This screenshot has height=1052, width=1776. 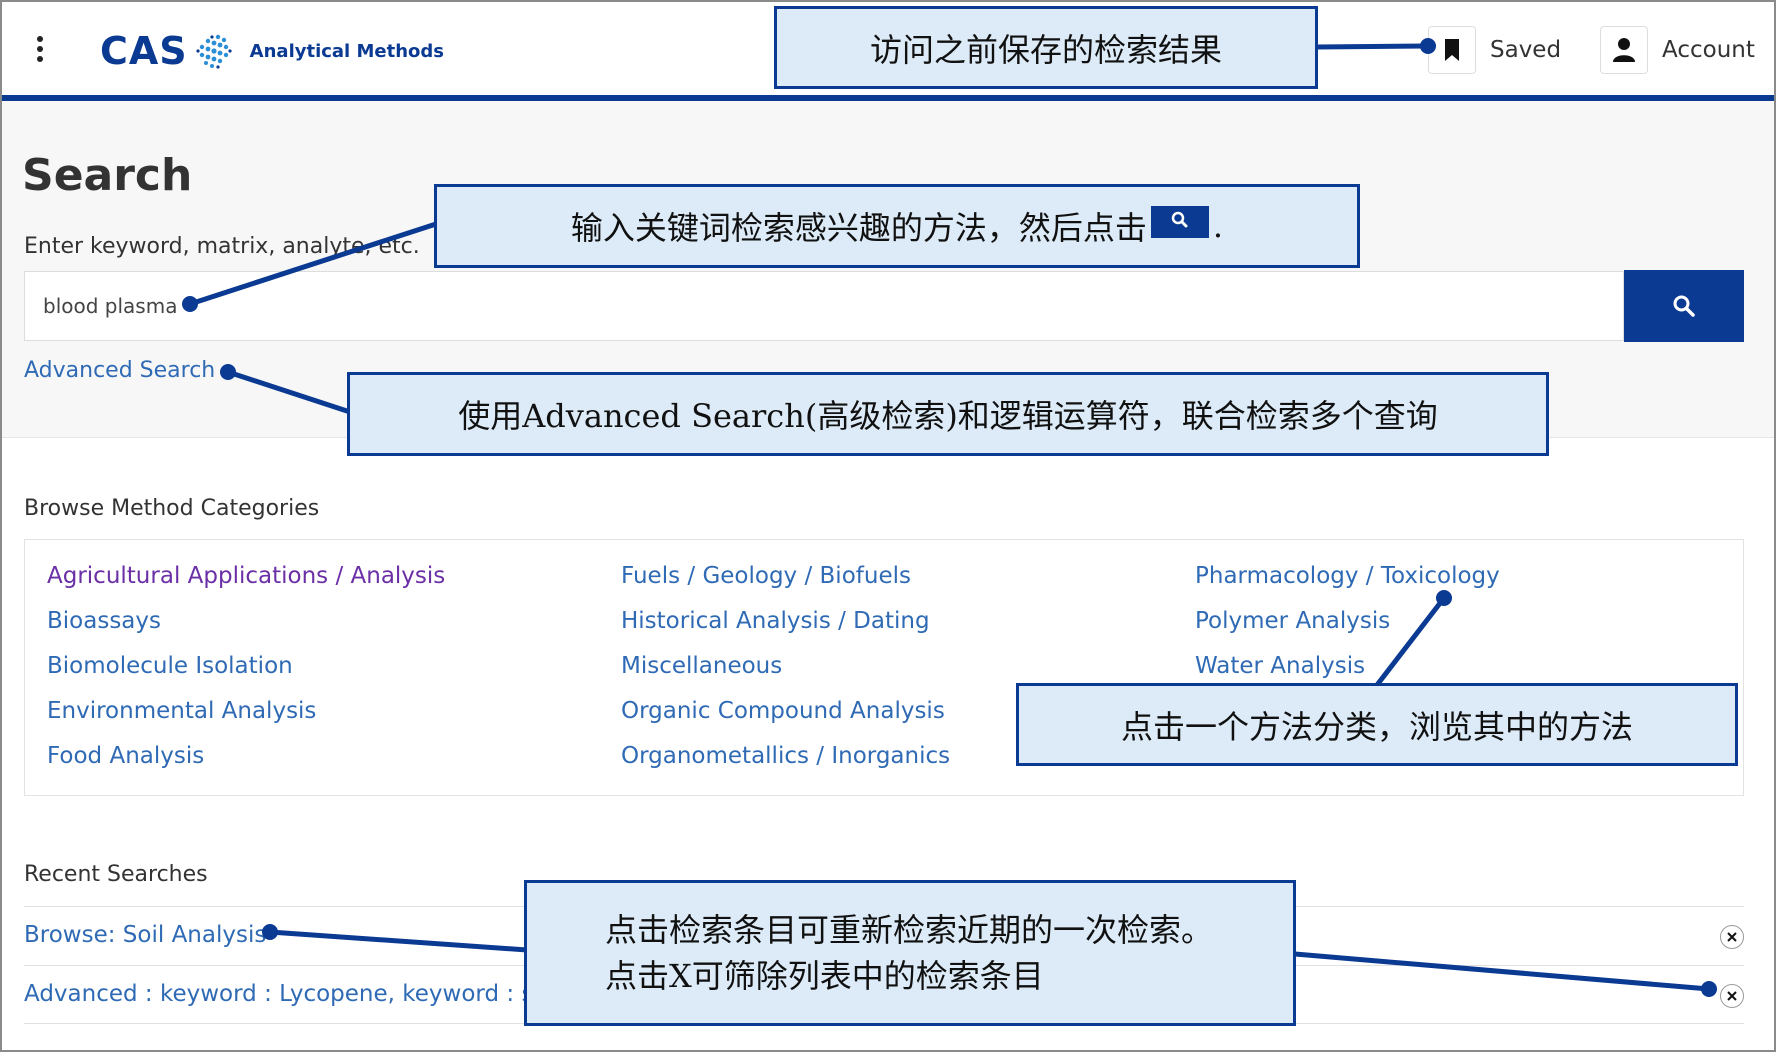 What do you see at coordinates (119, 370) in the screenshot?
I see `advanced-search-link: Advanced Search` at bounding box center [119, 370].